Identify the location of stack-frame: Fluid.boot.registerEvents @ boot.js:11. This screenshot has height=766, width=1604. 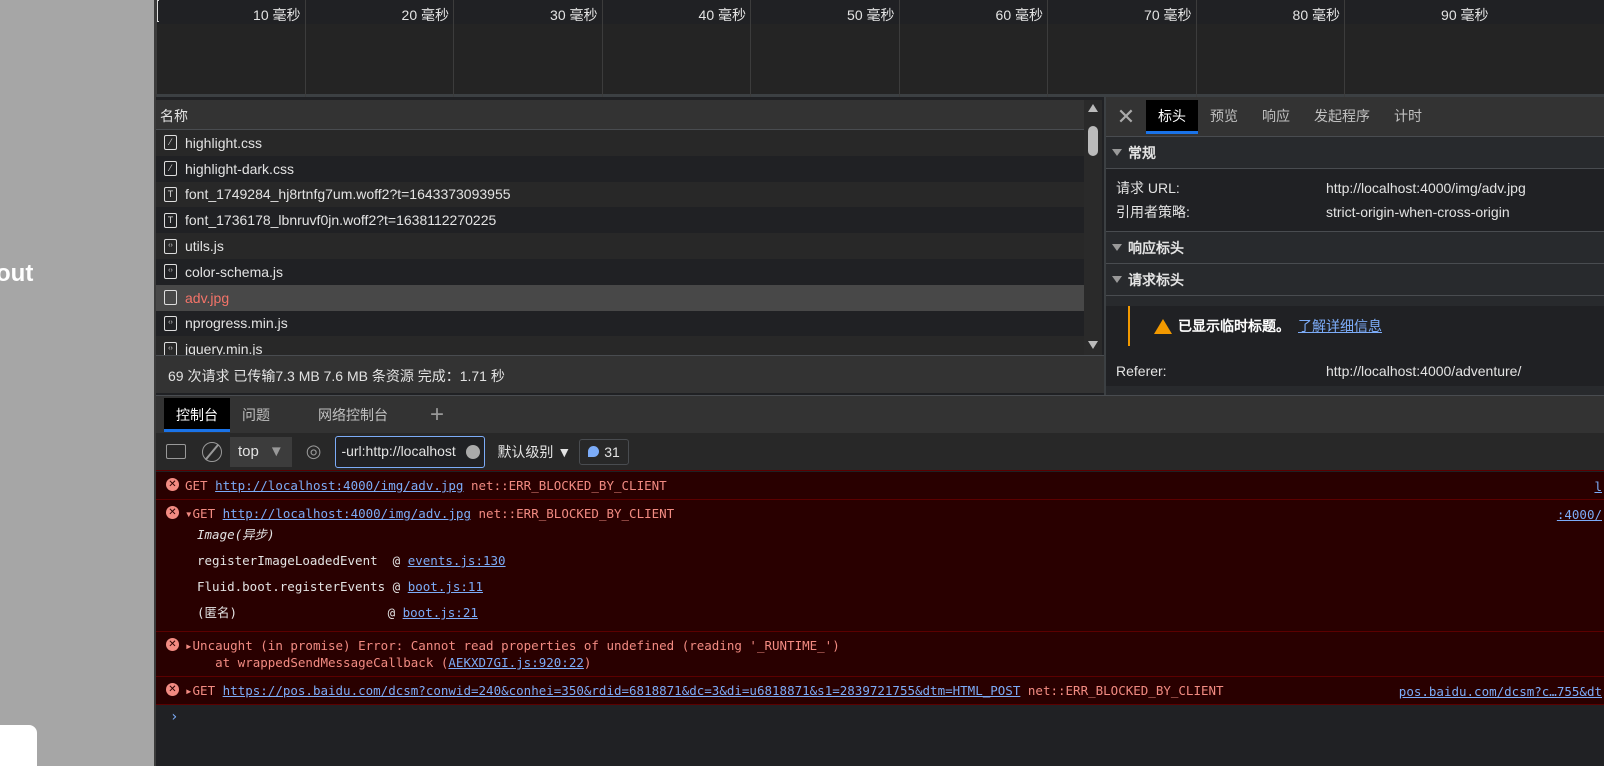
(340, 586).